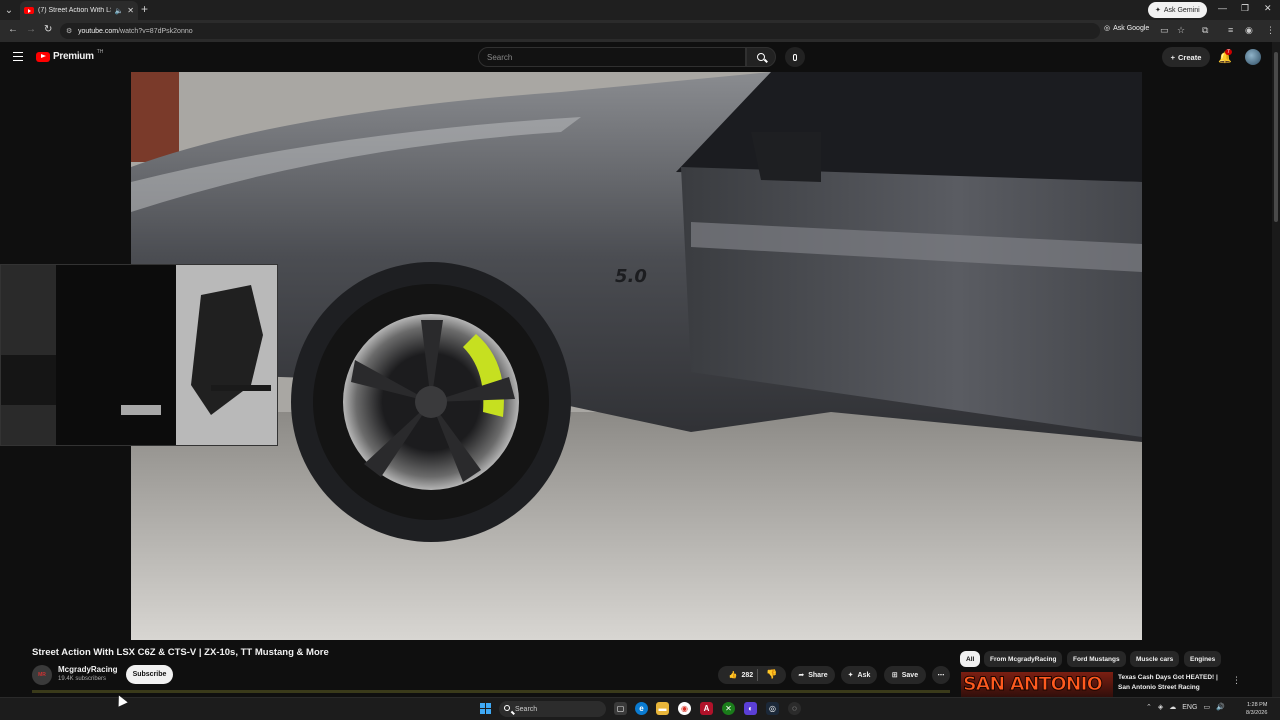 Image resolution: width=1280 pixels, height=720 pixels. What do you see at coordinates (620, 708) in the screenshot?
I see `task-view-icon: ▢` at bounding box center [620, 708].